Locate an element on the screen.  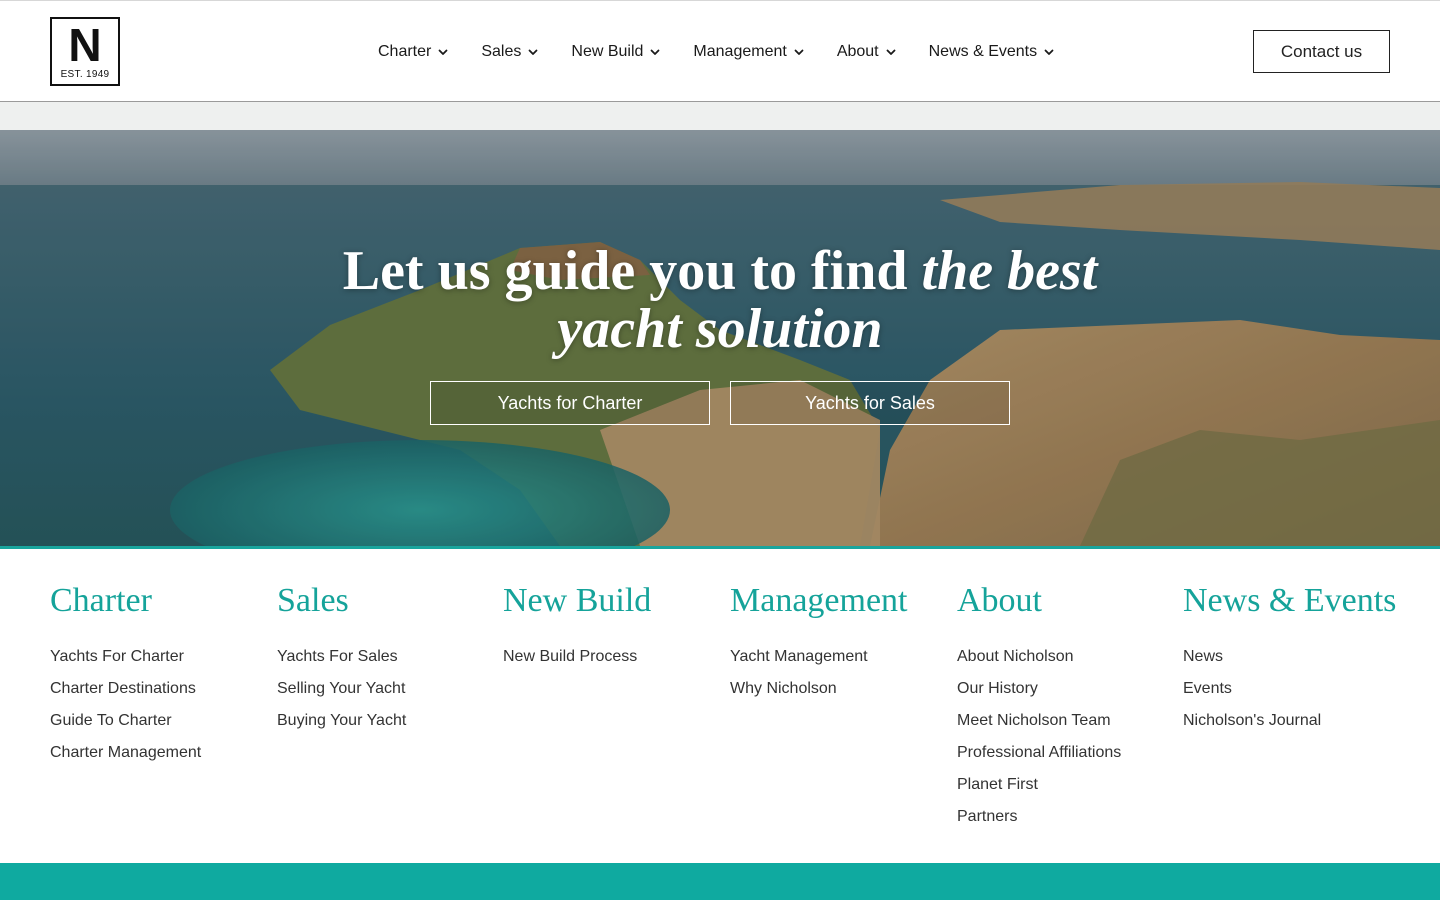
menu-link: New Build Process is located at coordinates (613, 657).